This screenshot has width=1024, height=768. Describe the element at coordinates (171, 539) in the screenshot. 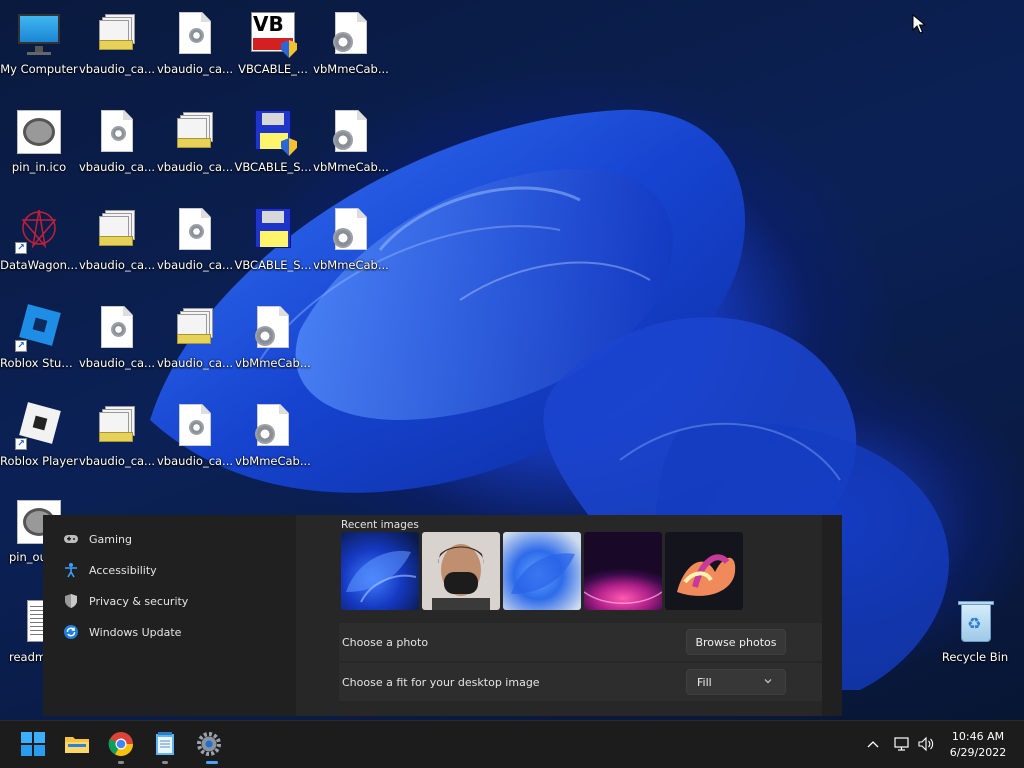

I see `nav-item-gaming: Gaming` at that location.